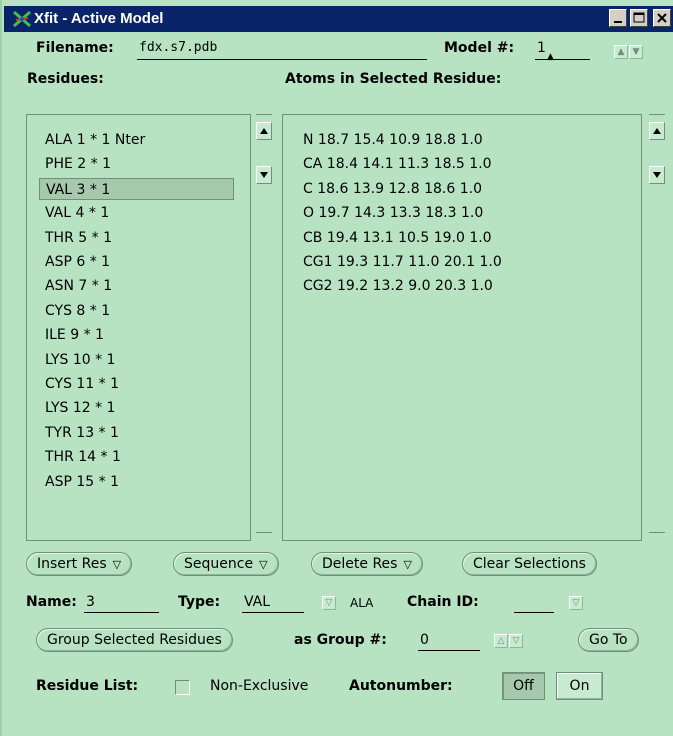  Describe the element at coordinates (397, 164) in the screenshot. I see `atom-list-item: CA 18.4 14.1 11.3 18.5 1.0` at that location.